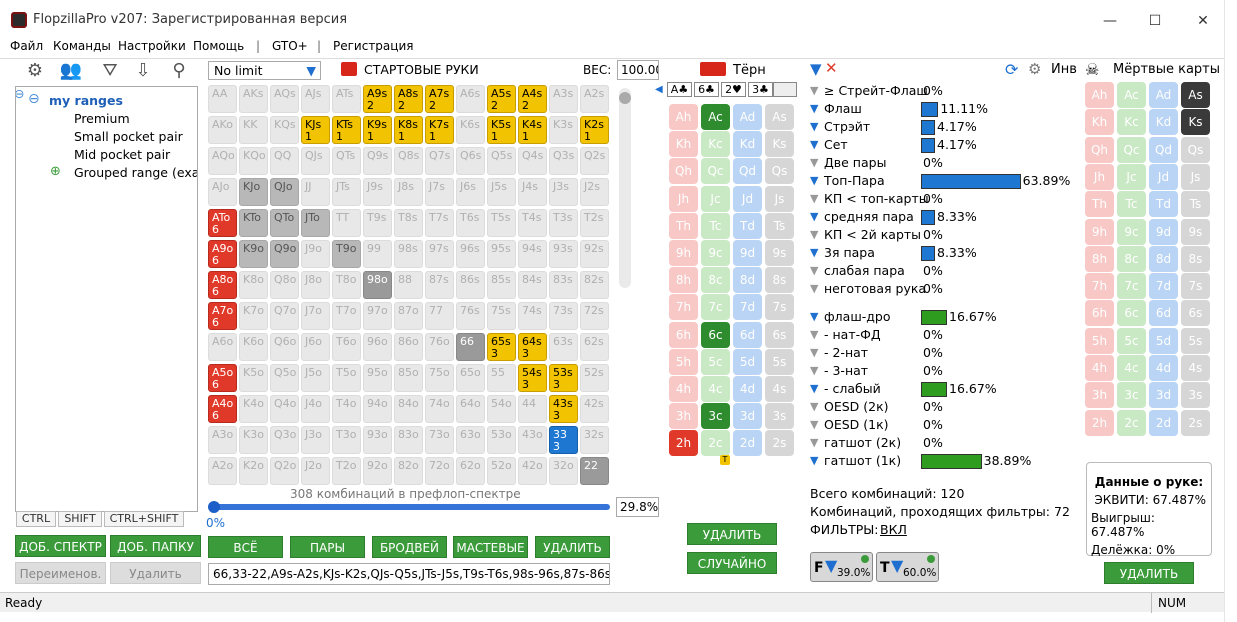 The height and width of the screenshot is (622, 1237). What do you see at coordinates (122, 154) in the screenshot?
I see `tree-item-mid-pocket: Mid pocket pair` at bounding box center [122, 154].